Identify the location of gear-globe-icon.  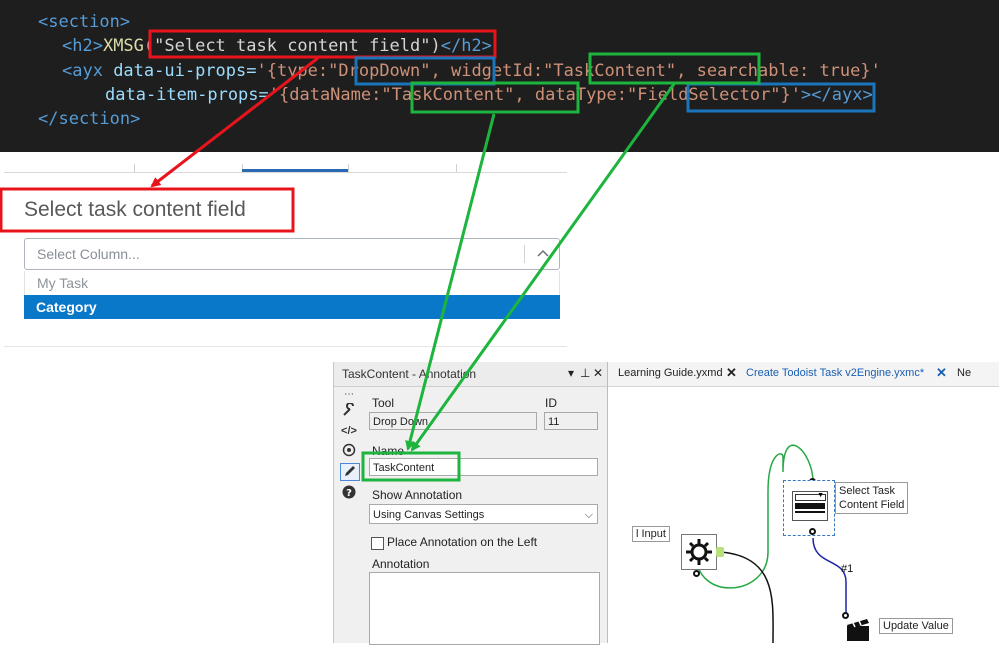
(349, 451).